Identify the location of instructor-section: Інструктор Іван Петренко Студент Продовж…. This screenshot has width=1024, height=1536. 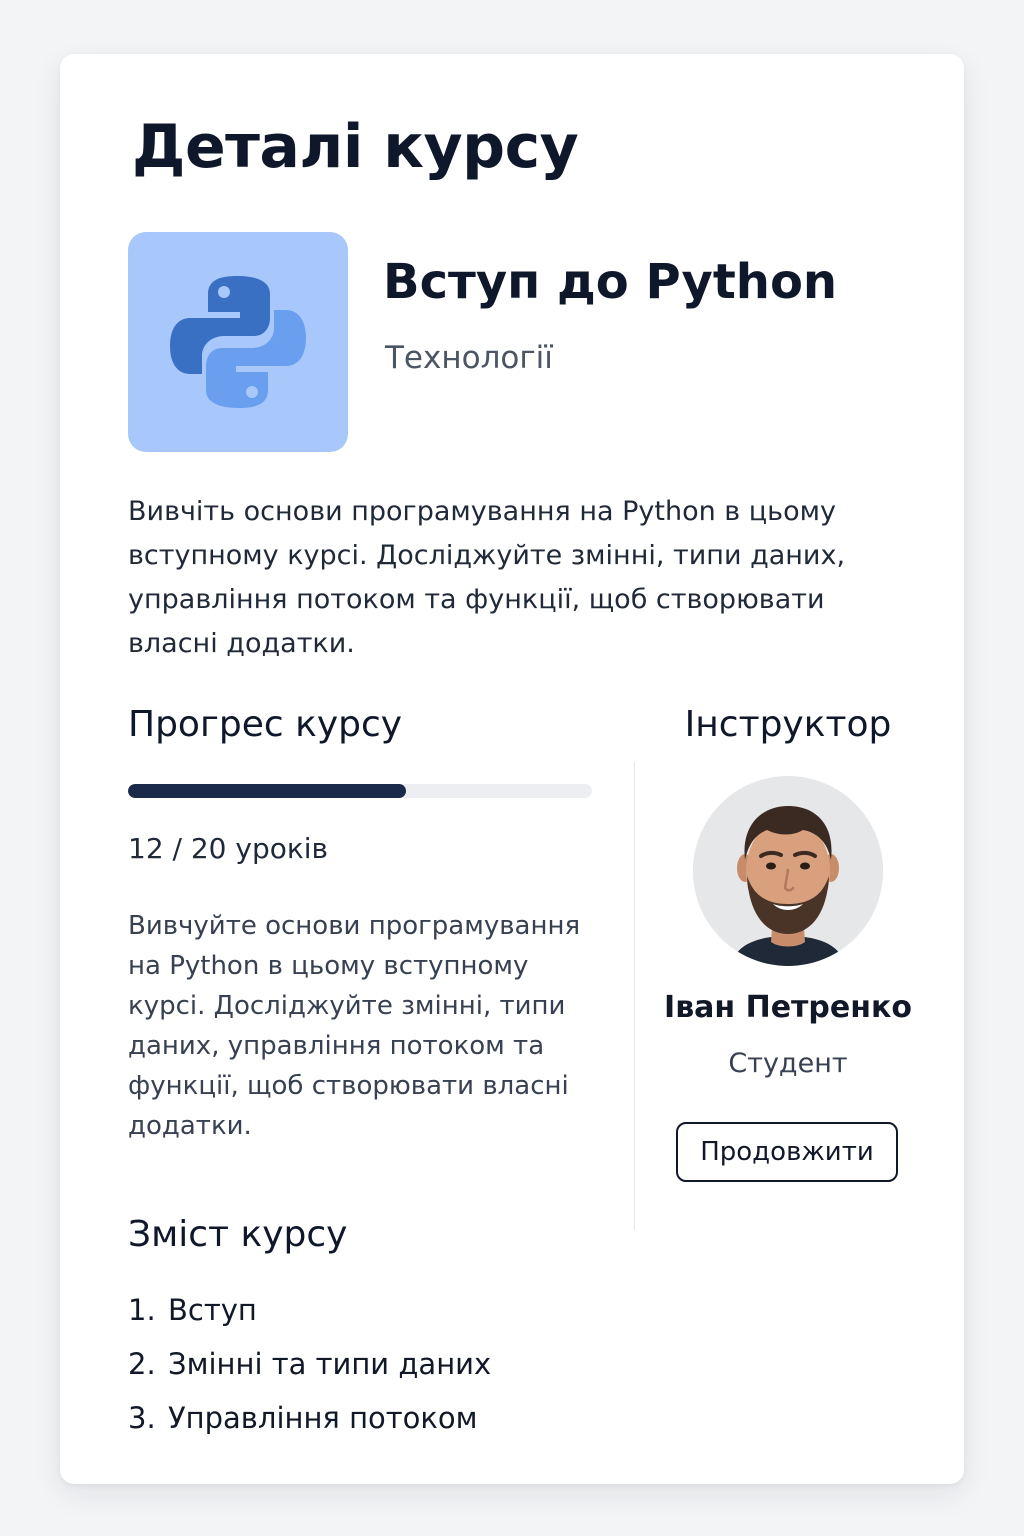
(788, 943).